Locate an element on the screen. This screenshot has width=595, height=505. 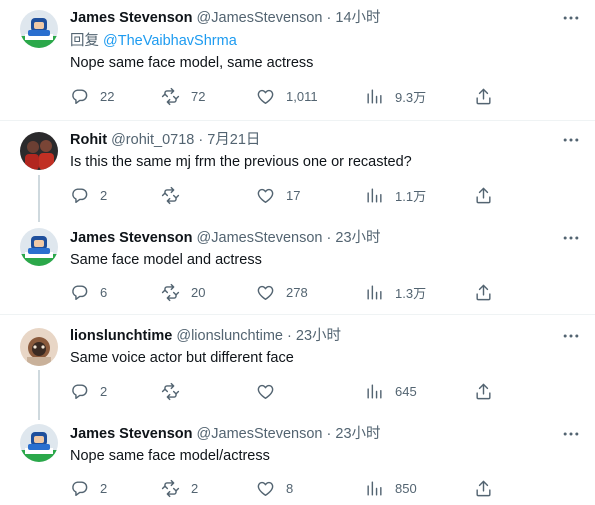
tweet-text: Nope same face model/actress is located at coordinates (170, 456).